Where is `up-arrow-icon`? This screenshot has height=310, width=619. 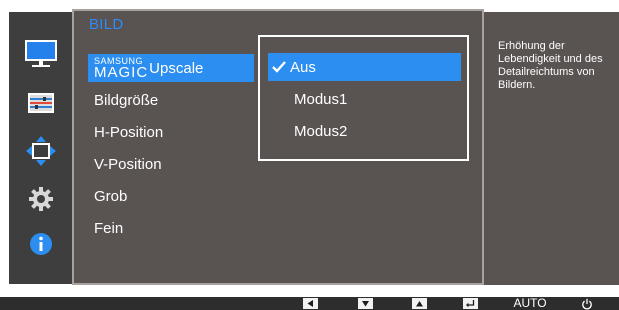
up-arrow-icon is located at coordinates (419, 303).